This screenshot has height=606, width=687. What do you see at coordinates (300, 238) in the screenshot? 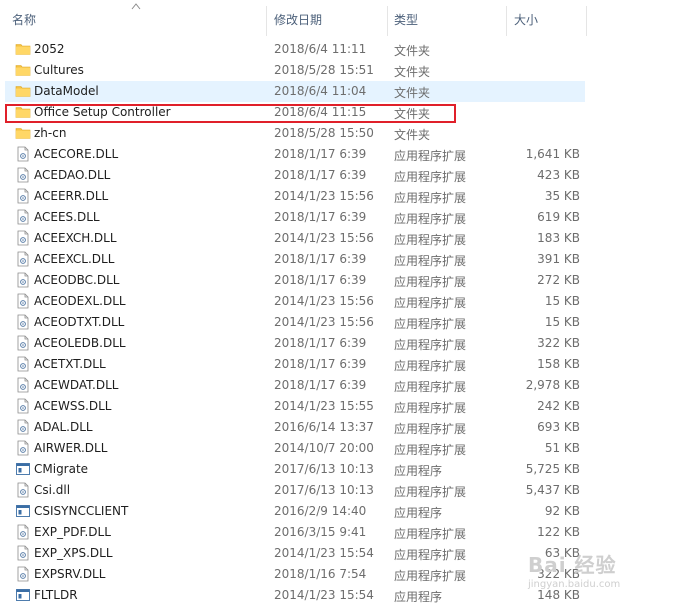
I see `file-row: ACEEXCH.DLL 2014/1/23 15:56 应用程序扩展 183 KB` at bounding box center [300, 238].